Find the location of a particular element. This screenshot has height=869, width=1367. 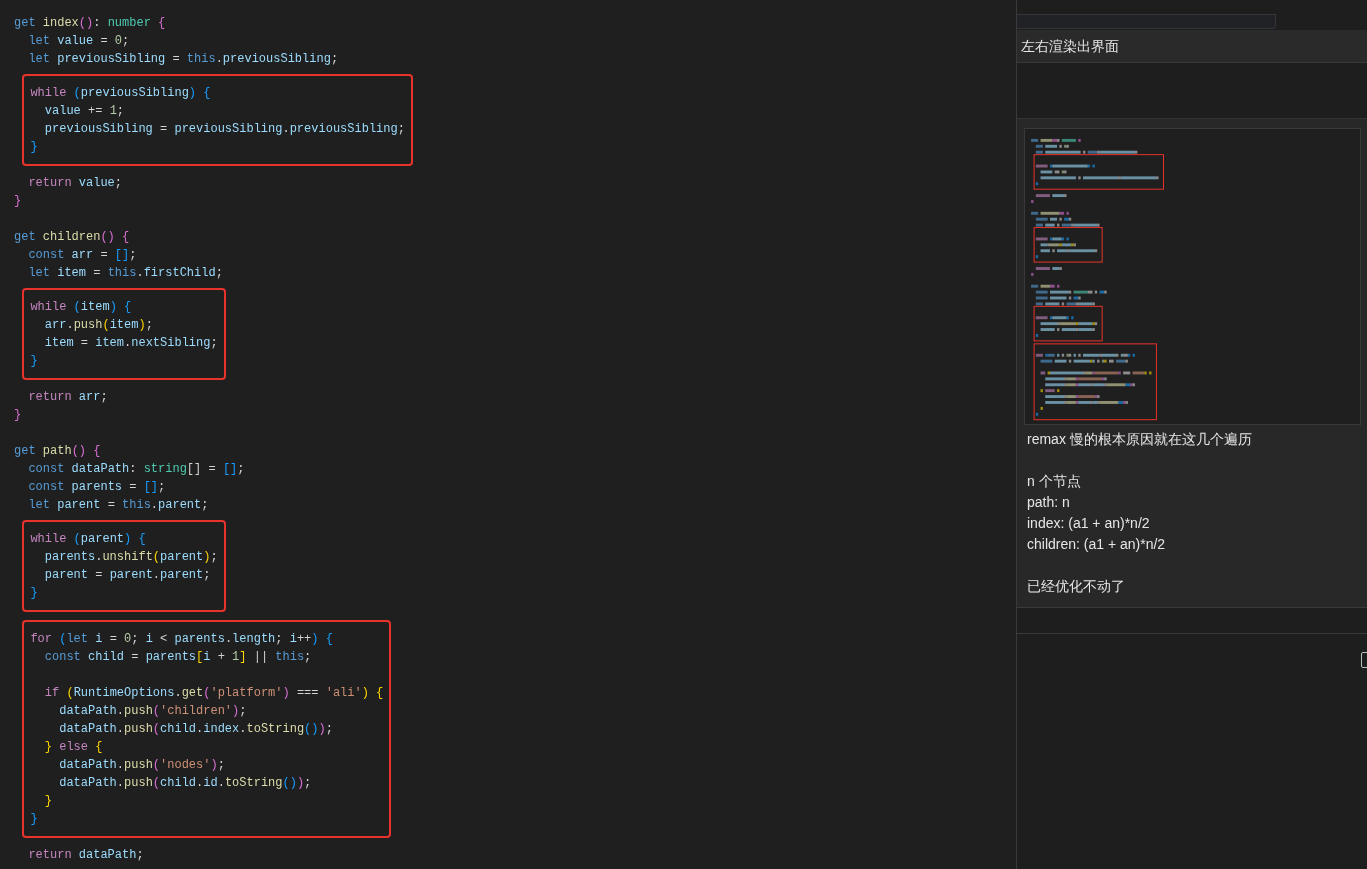

code-line: get children() { is located at coordinates (72, 237).